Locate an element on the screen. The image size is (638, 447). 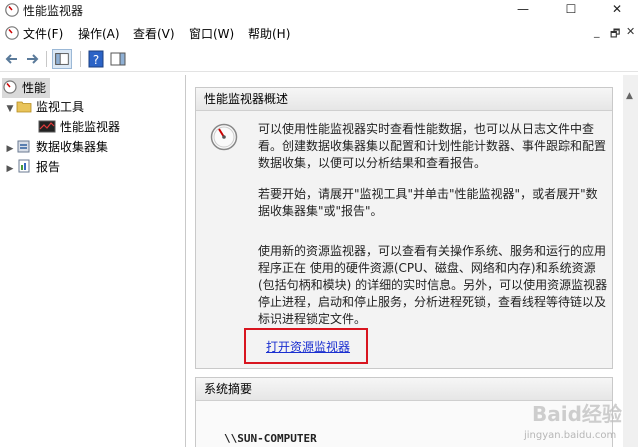
menu-window: 窗口(W) is located at coordinates (211, 33).